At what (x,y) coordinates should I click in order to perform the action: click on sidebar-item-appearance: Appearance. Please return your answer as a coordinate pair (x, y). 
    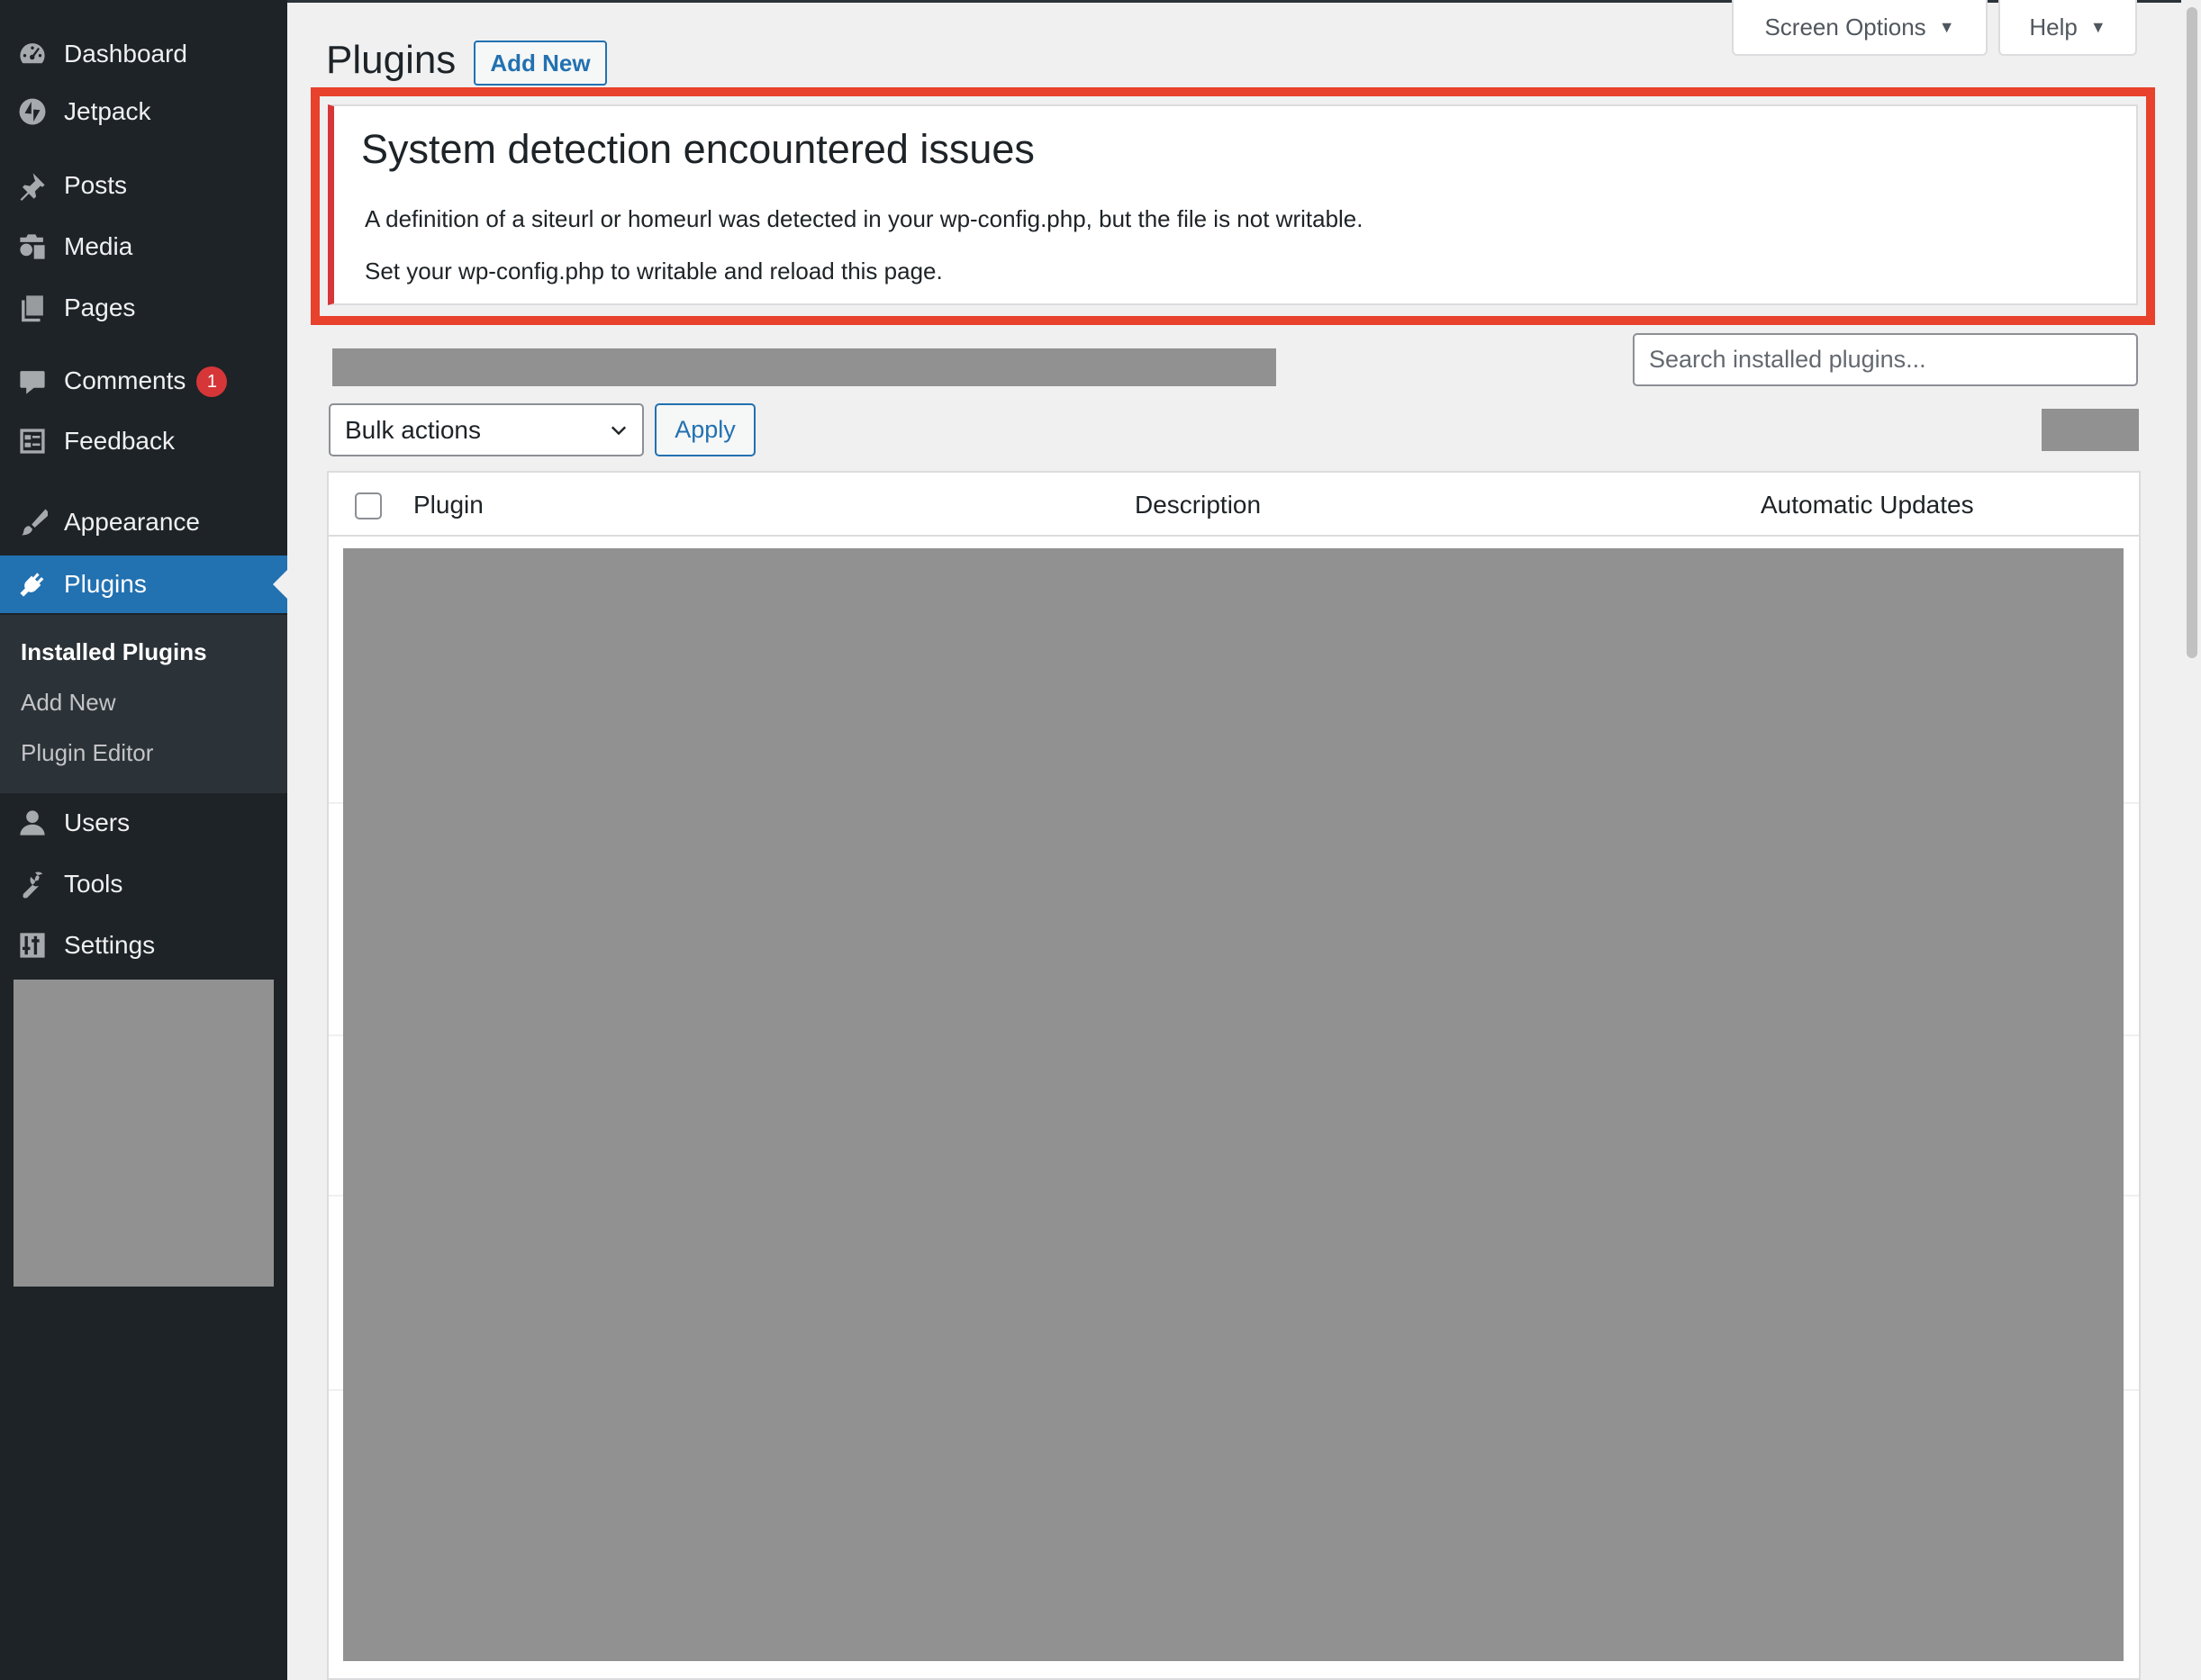
    Looking at the image, I should click on (143, 522).